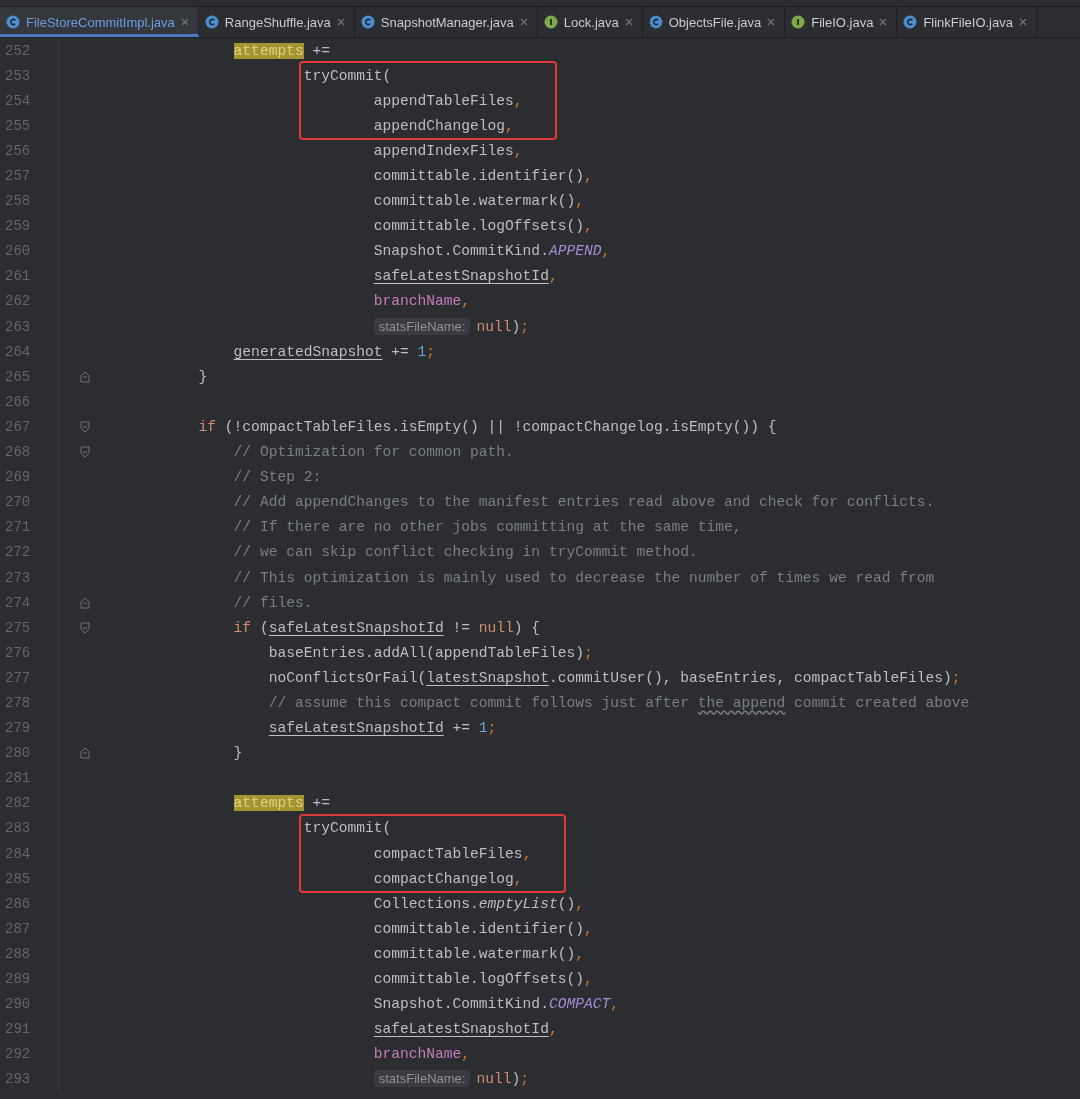  Describe the element at coordinates (18, 50) in the screenshot. I see `line-number: 252` at that location.